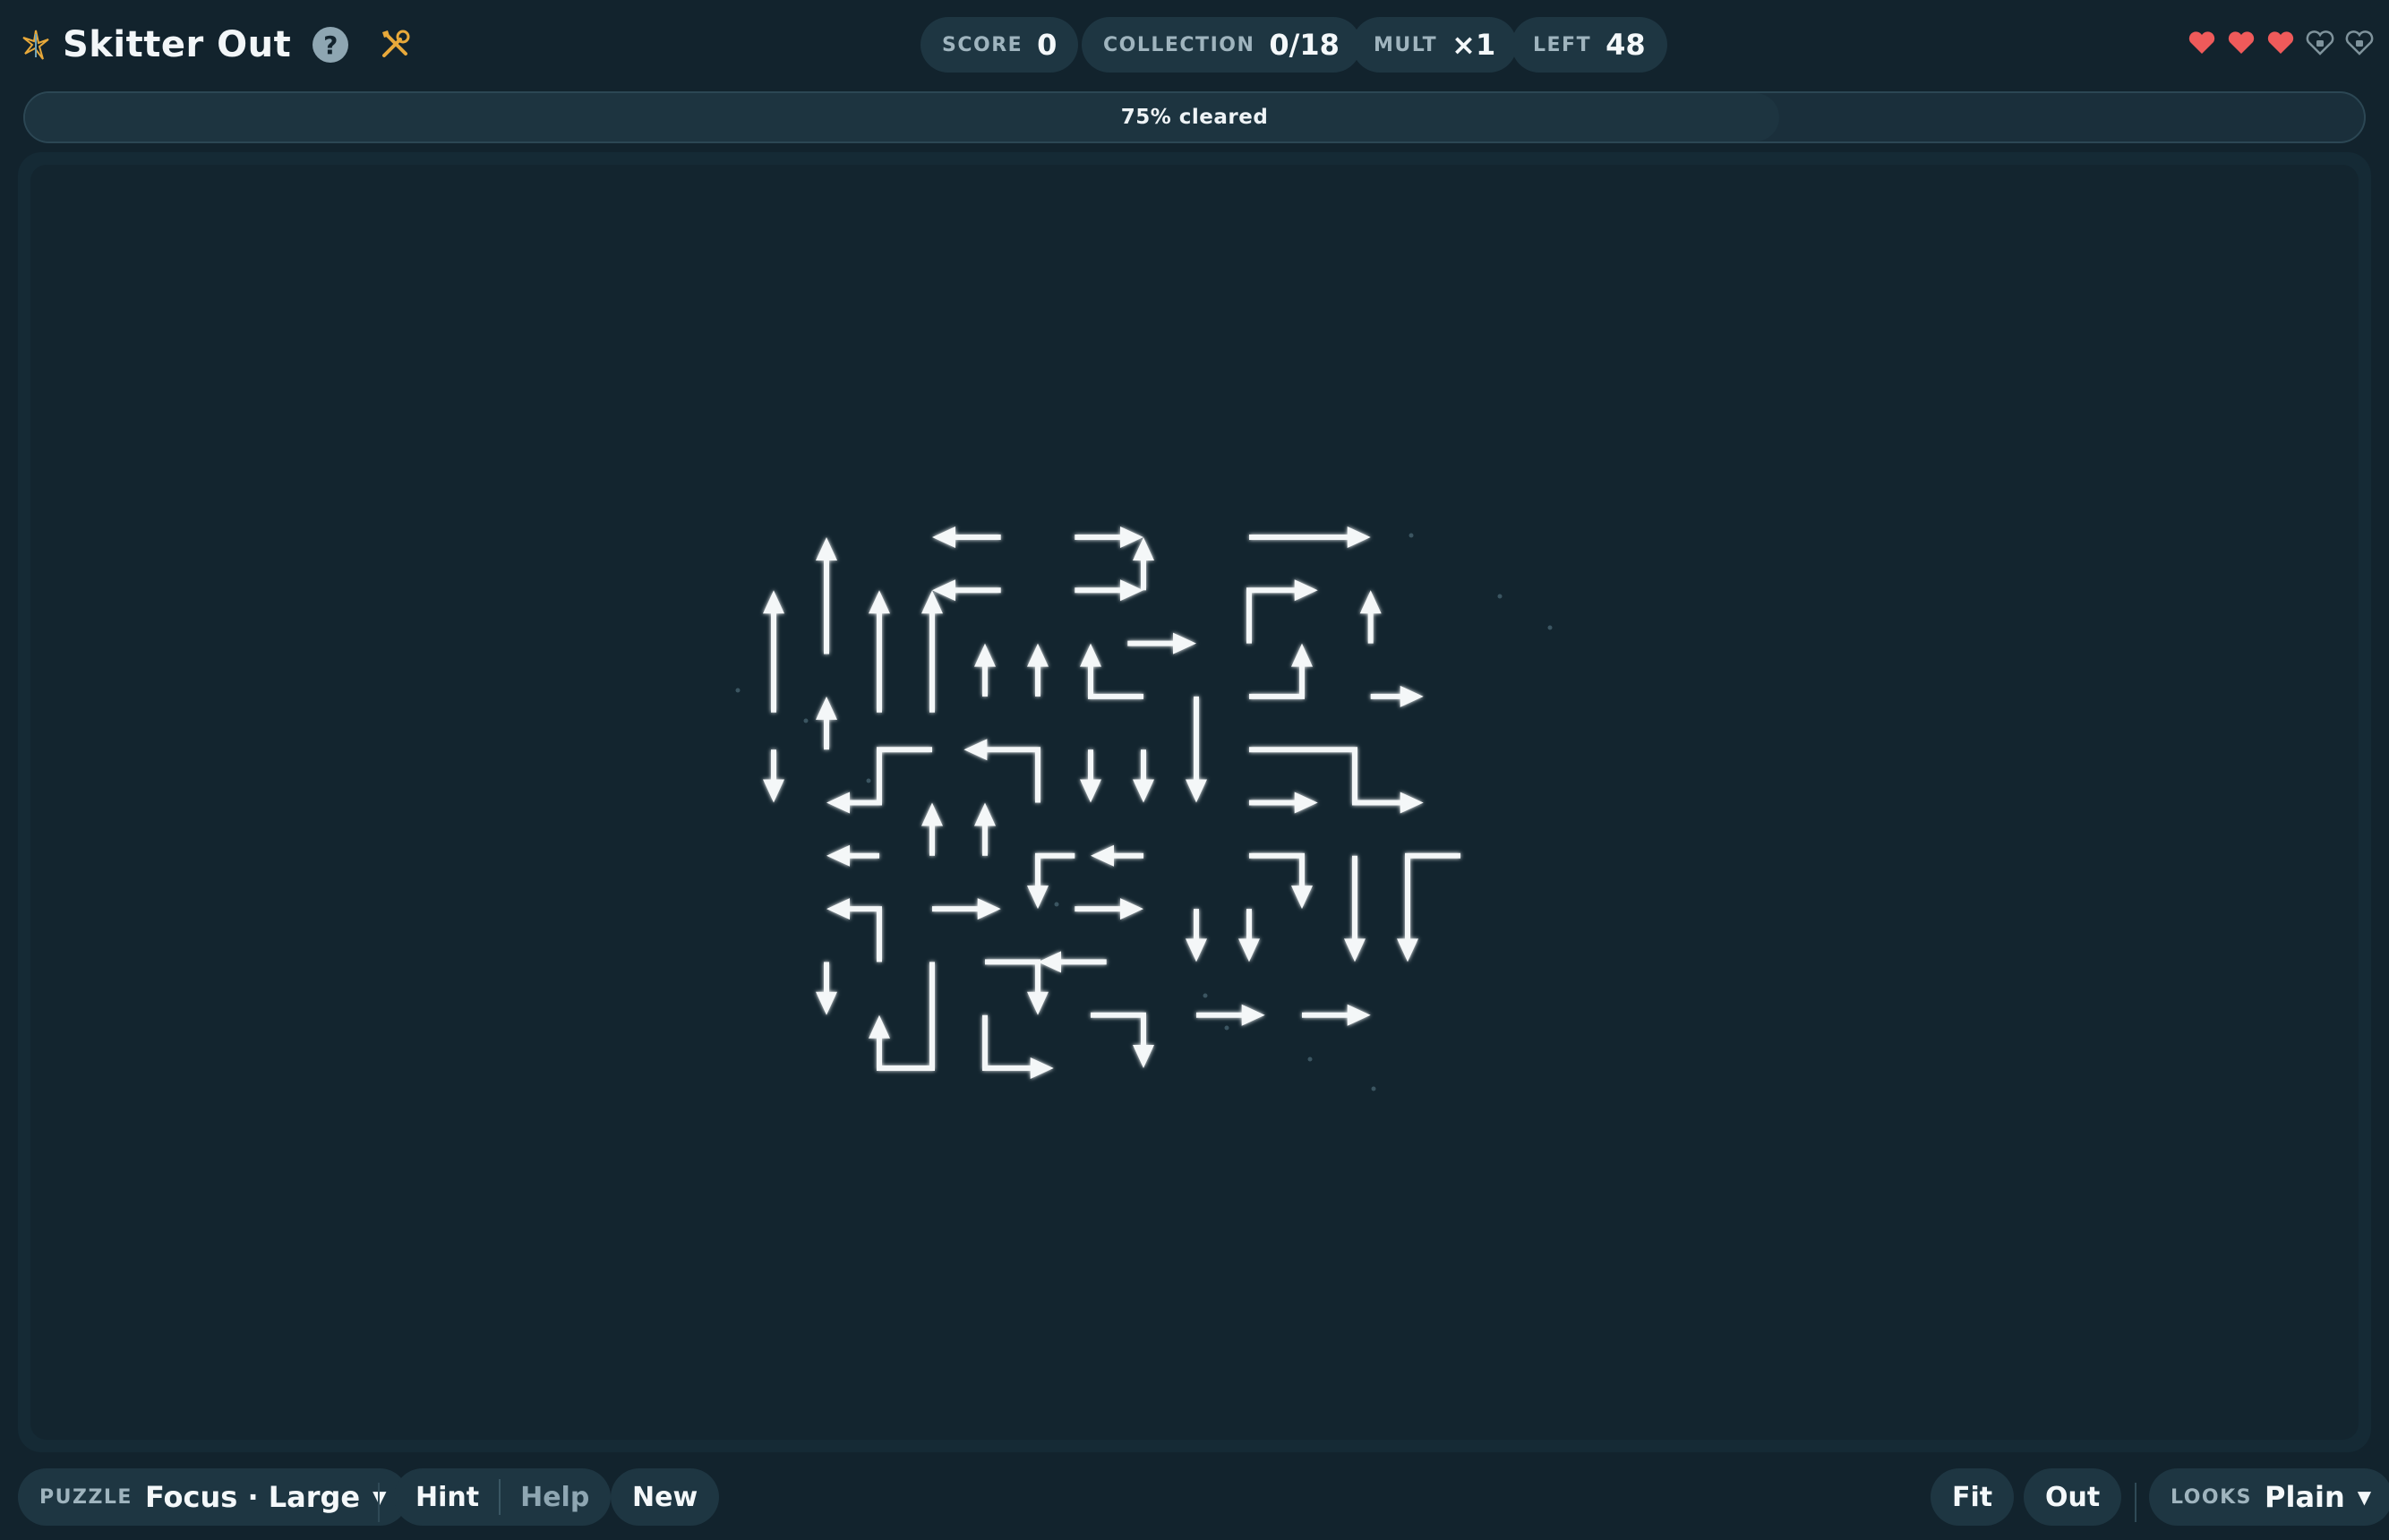  Describe the element at coordinates (554, 1497) in the screenshot. I see `help-button: Help` at that location.